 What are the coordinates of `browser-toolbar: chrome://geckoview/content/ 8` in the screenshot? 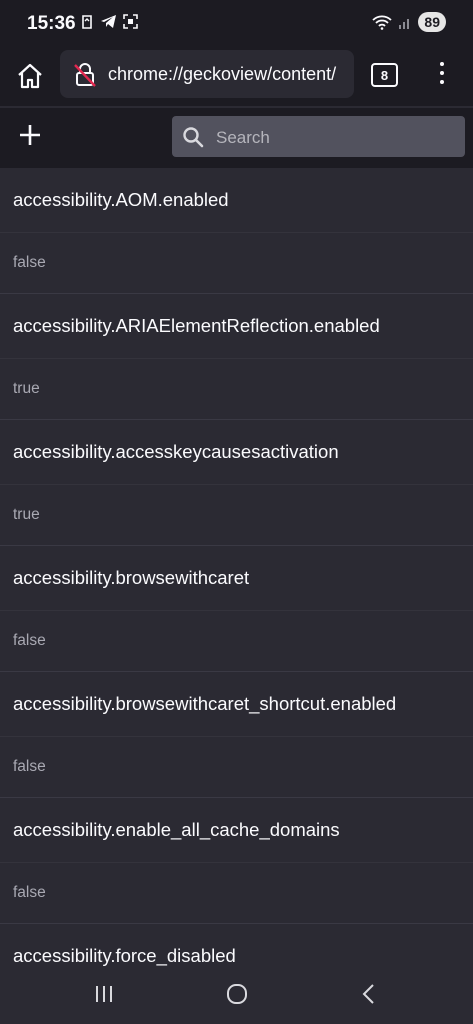 It's located at (236, 77).